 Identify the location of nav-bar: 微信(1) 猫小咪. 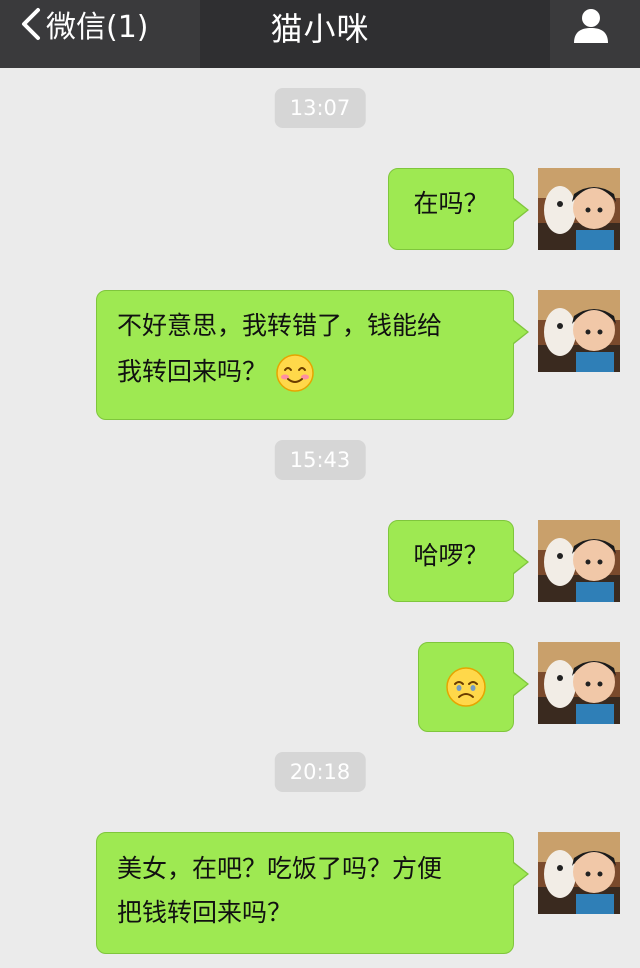
(320, 34).